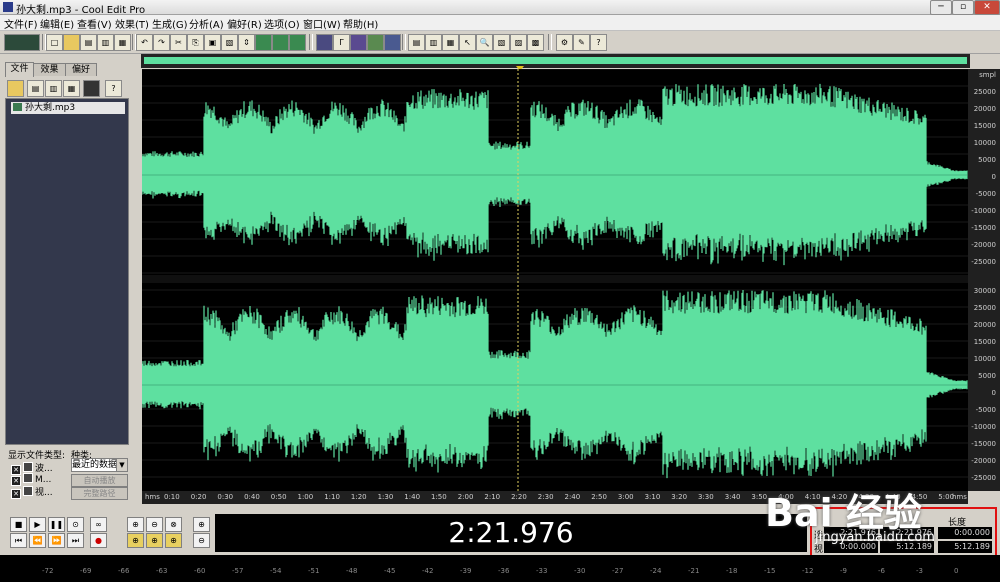 The width and height of the screenshot is (1000, 582). Describe the element at coordinates (178, 42) in the screenshot. I see `cut-icon: ✂` at that location.